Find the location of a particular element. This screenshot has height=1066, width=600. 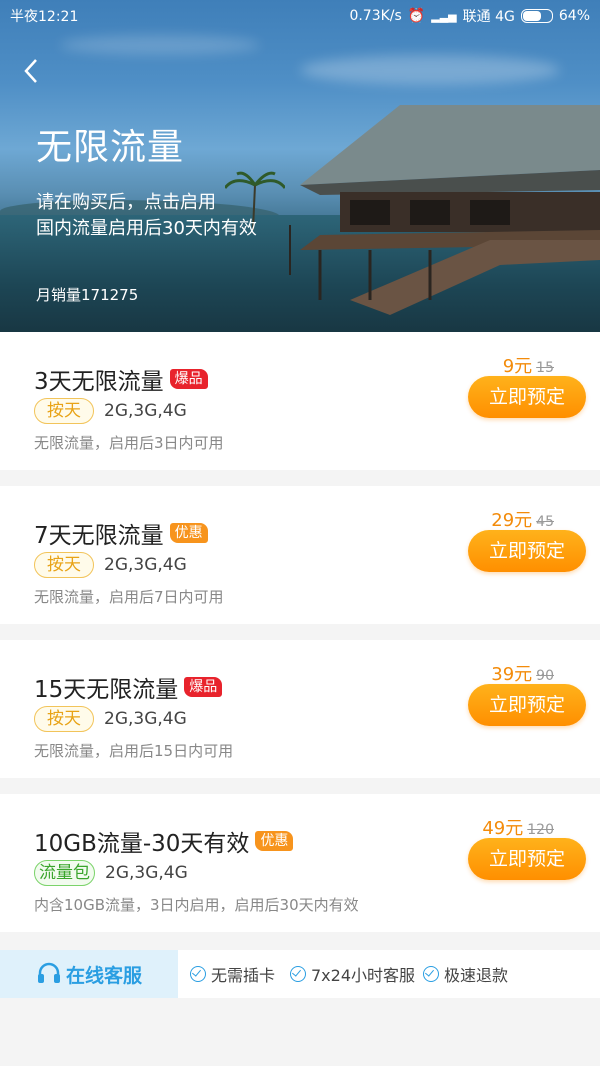

product-name: 10GB流量-30天有效 优惠 is located at coordinates (164, 841).